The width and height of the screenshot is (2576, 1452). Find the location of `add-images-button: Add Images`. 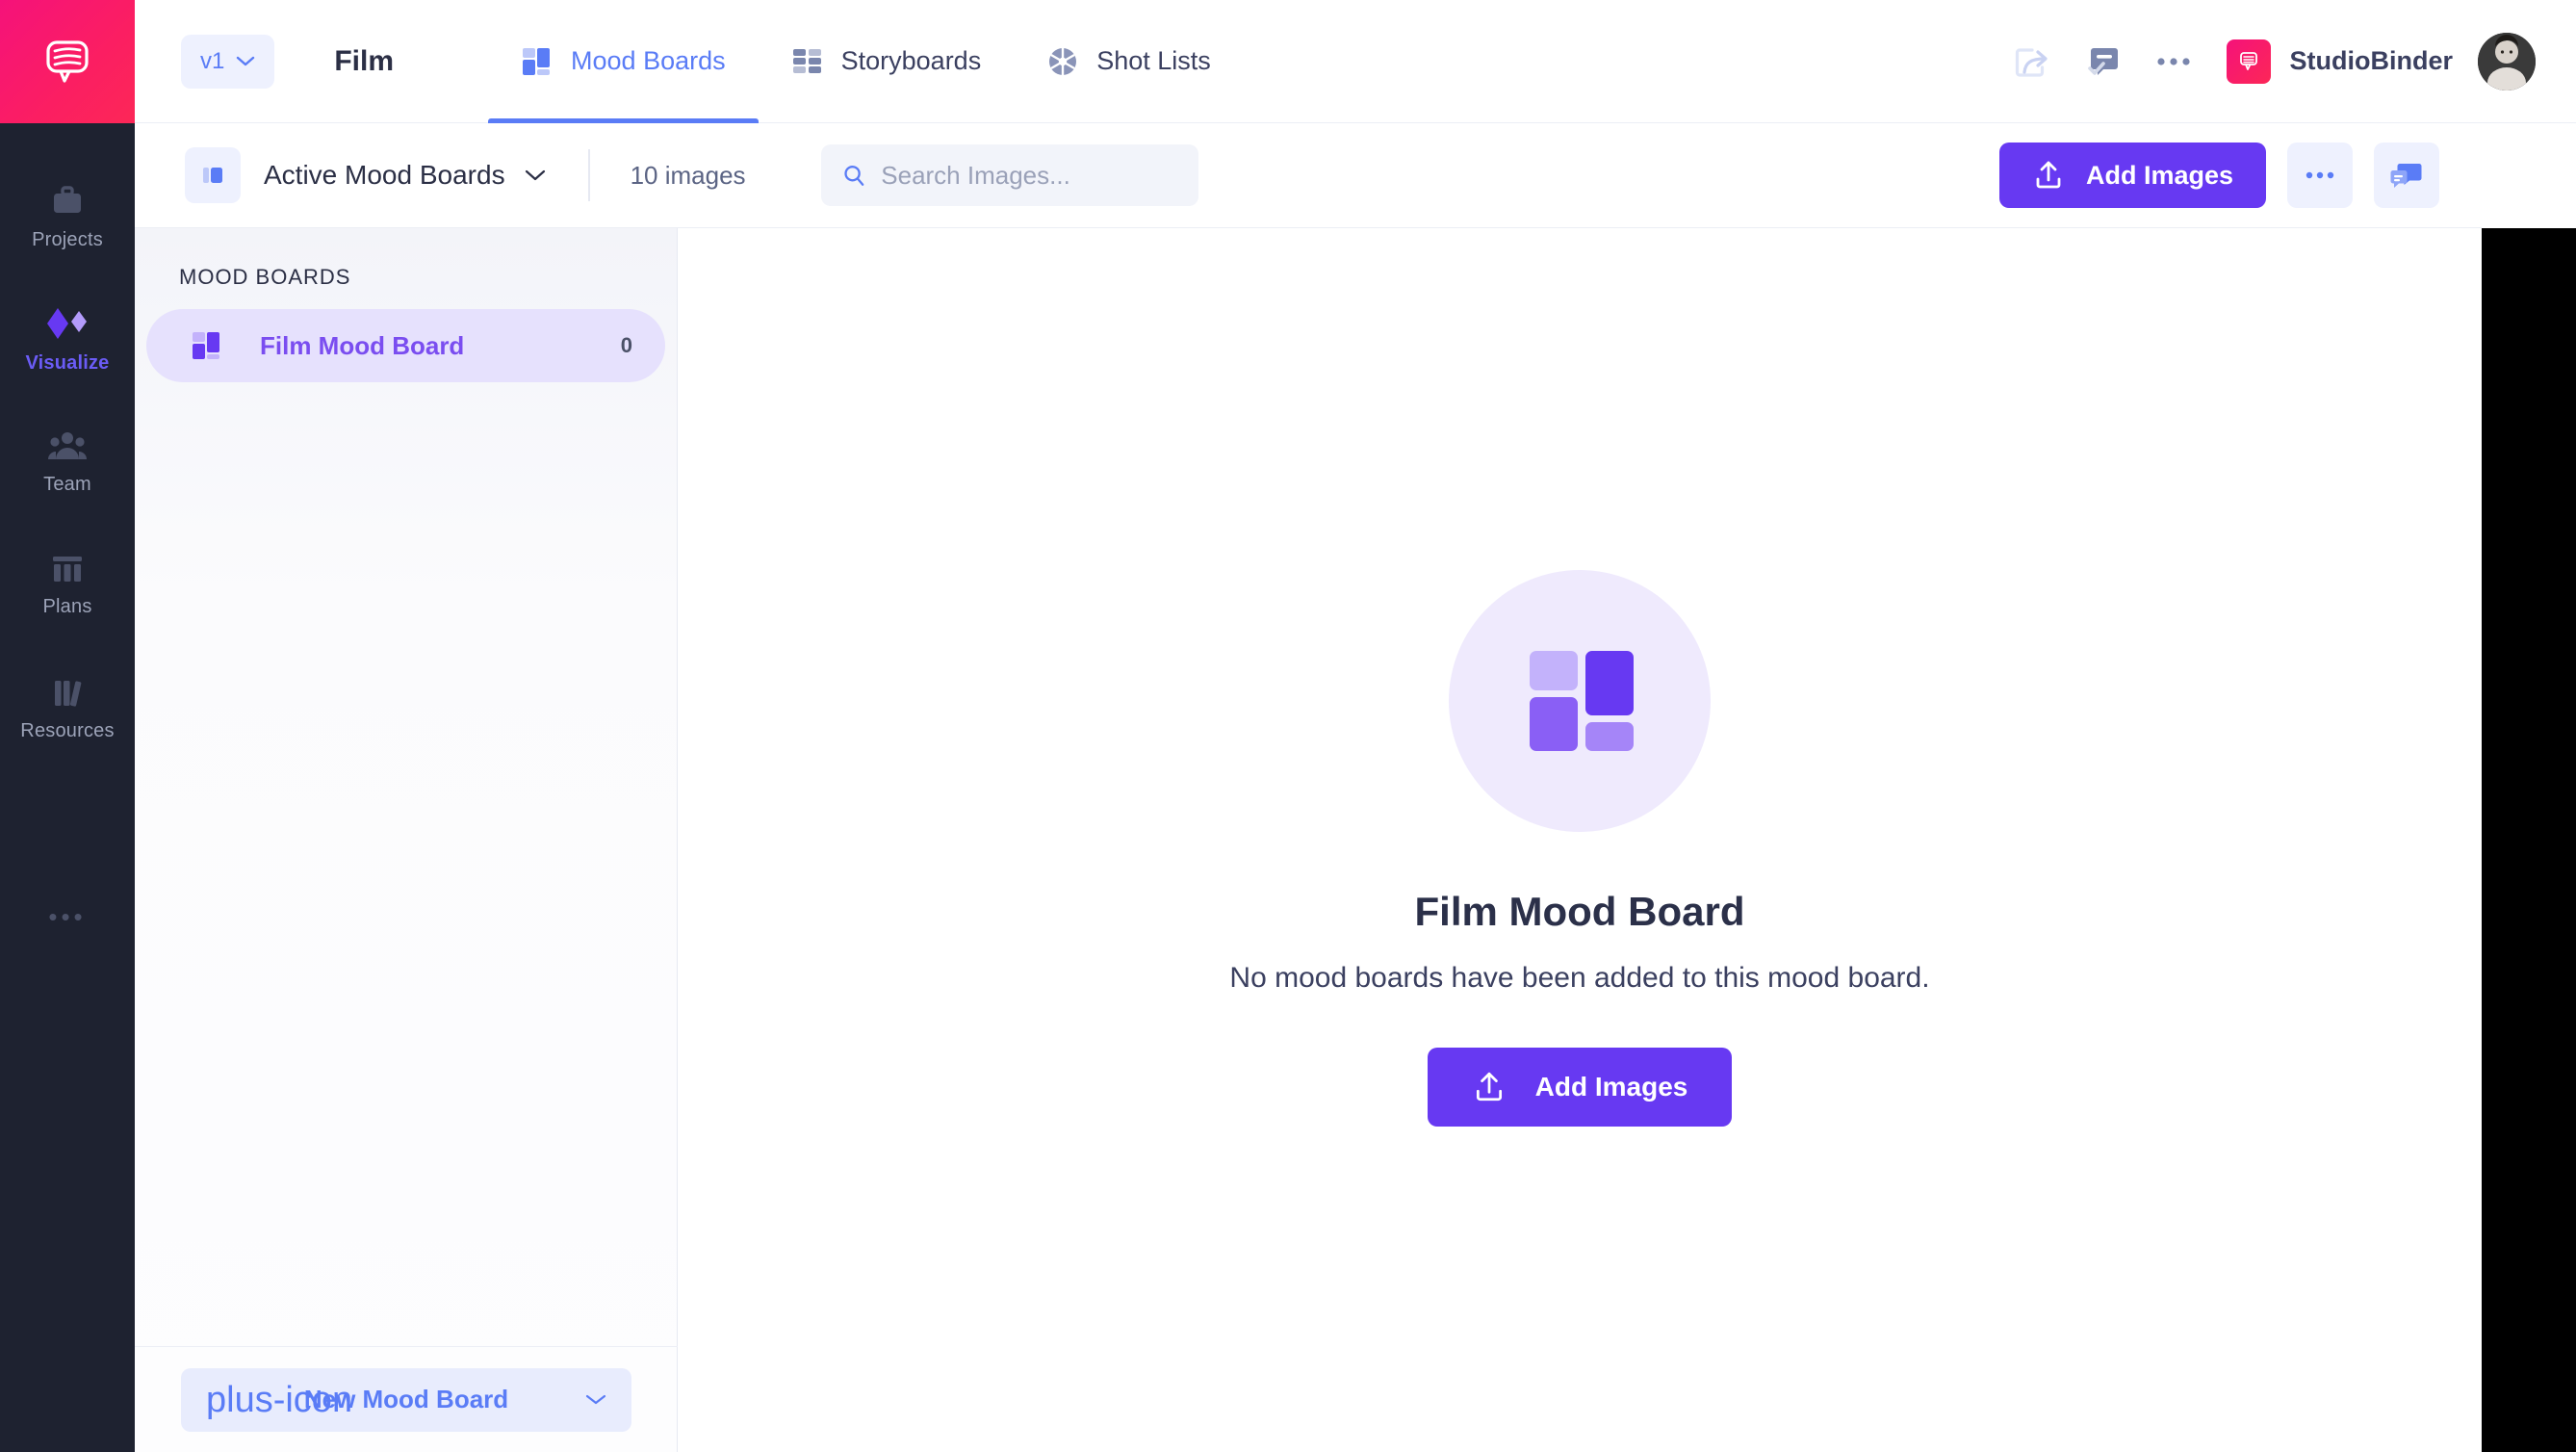

add-images-button: Add Images is located at coordinates (2132, 175).